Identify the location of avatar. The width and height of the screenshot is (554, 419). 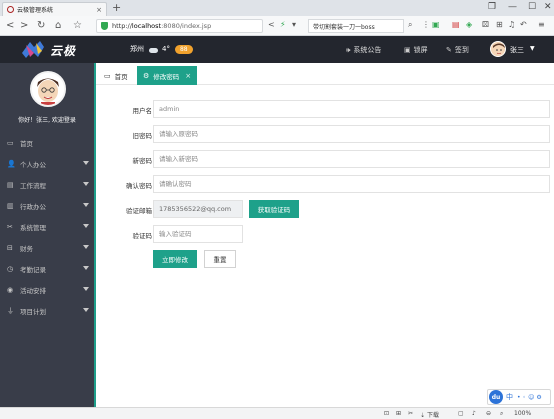
(498, 49).